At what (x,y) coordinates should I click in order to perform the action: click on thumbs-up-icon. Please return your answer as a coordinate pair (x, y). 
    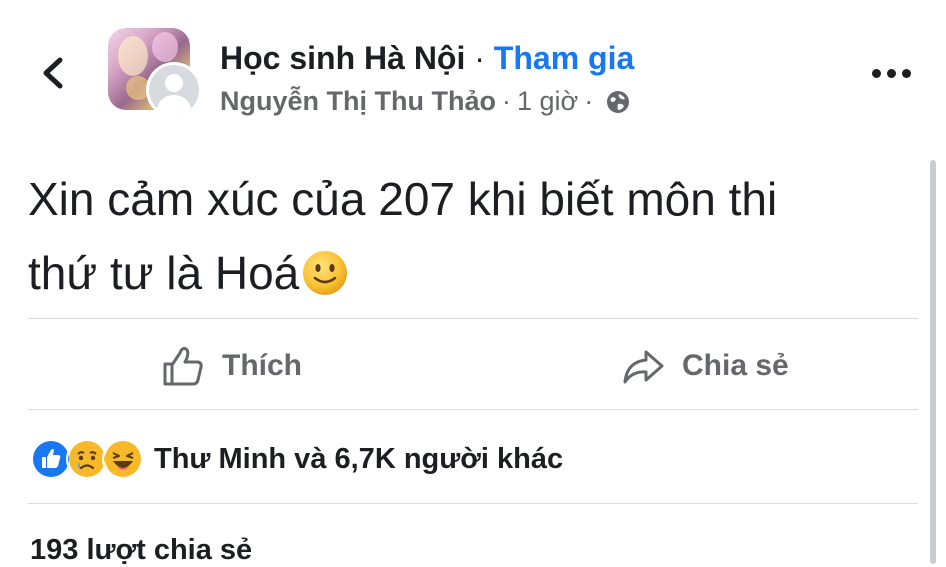
    Looking at the image, I should click on (183, 366).